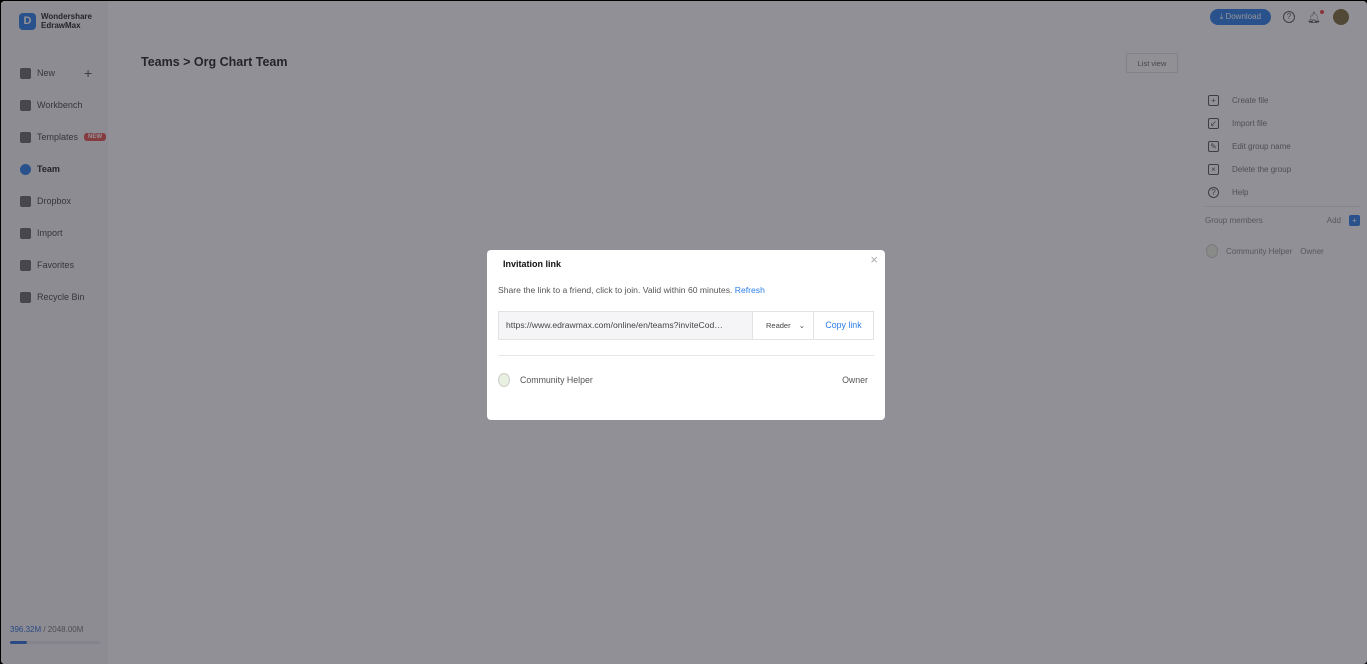 The width and height of the screenshot is (1367, 664). I want to click on member-name: Community Helper, so click(556, 380).